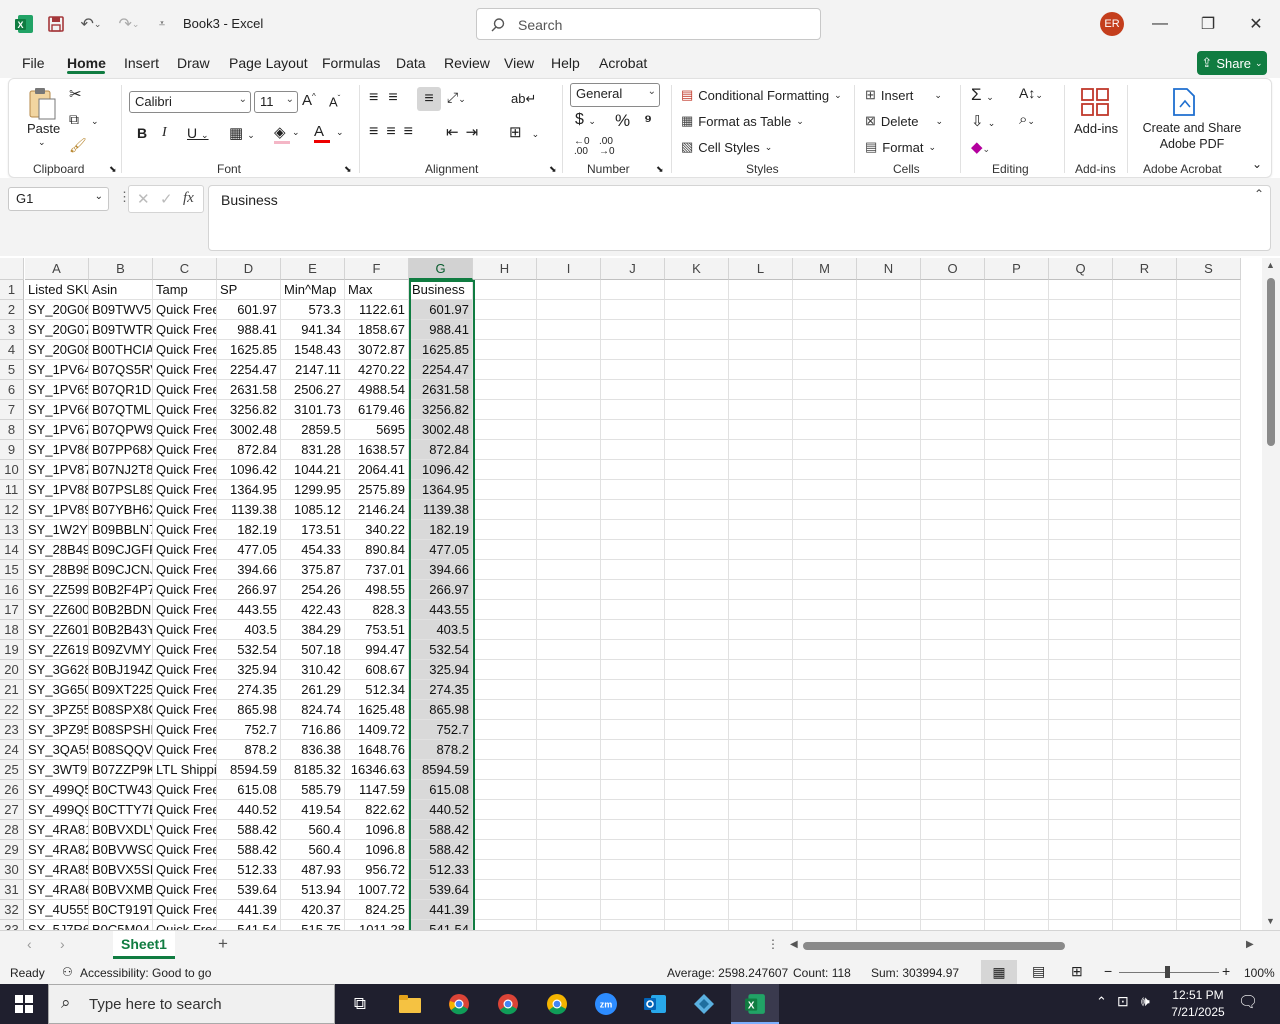  What do you see at coordinates (12, 269) in the screenshot?
I see `select-all-corner` at bounding box center [12, 269].